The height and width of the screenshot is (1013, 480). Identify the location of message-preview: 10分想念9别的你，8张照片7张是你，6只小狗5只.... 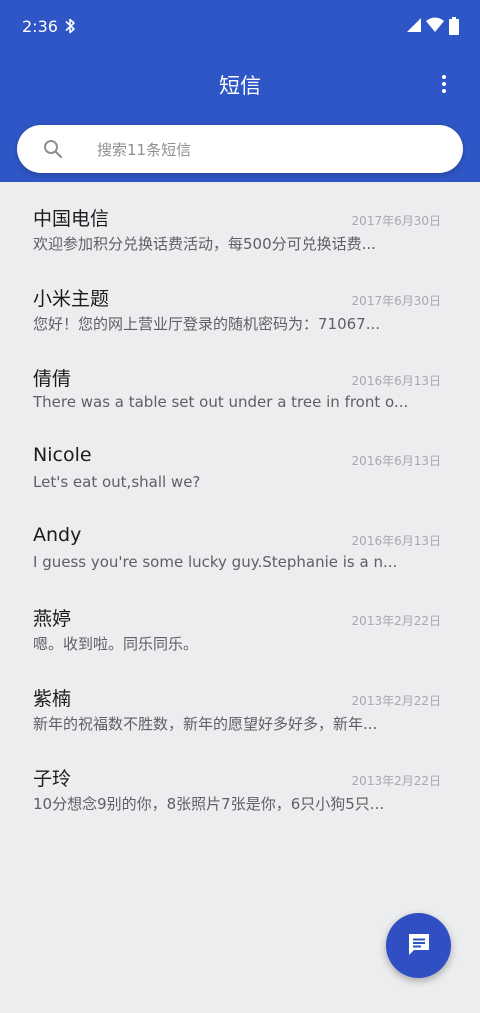
(209, 804).